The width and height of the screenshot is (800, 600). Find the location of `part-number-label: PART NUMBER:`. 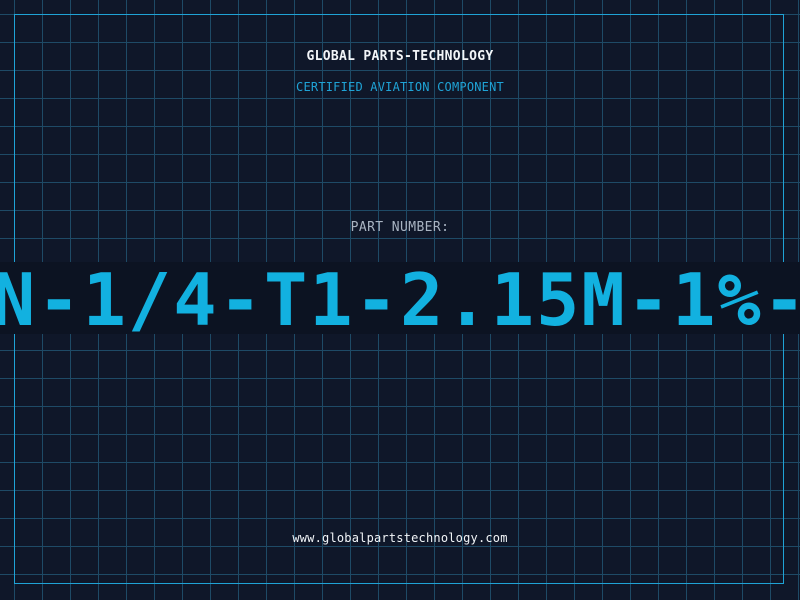

part-number-label: PART NUMBER: is located at coordinates (400, 227).